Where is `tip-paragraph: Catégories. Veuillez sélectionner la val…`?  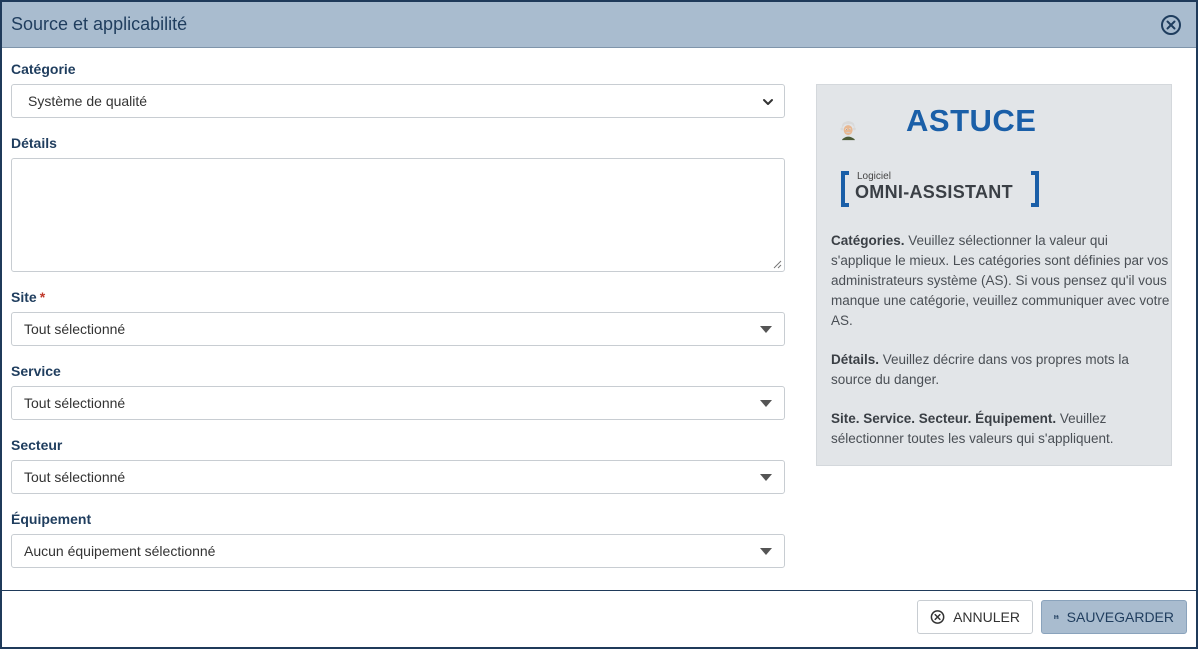 tip-paragraph: Catégories. Veuillez sélectionner la val… is located at coordinates (1001, 281).